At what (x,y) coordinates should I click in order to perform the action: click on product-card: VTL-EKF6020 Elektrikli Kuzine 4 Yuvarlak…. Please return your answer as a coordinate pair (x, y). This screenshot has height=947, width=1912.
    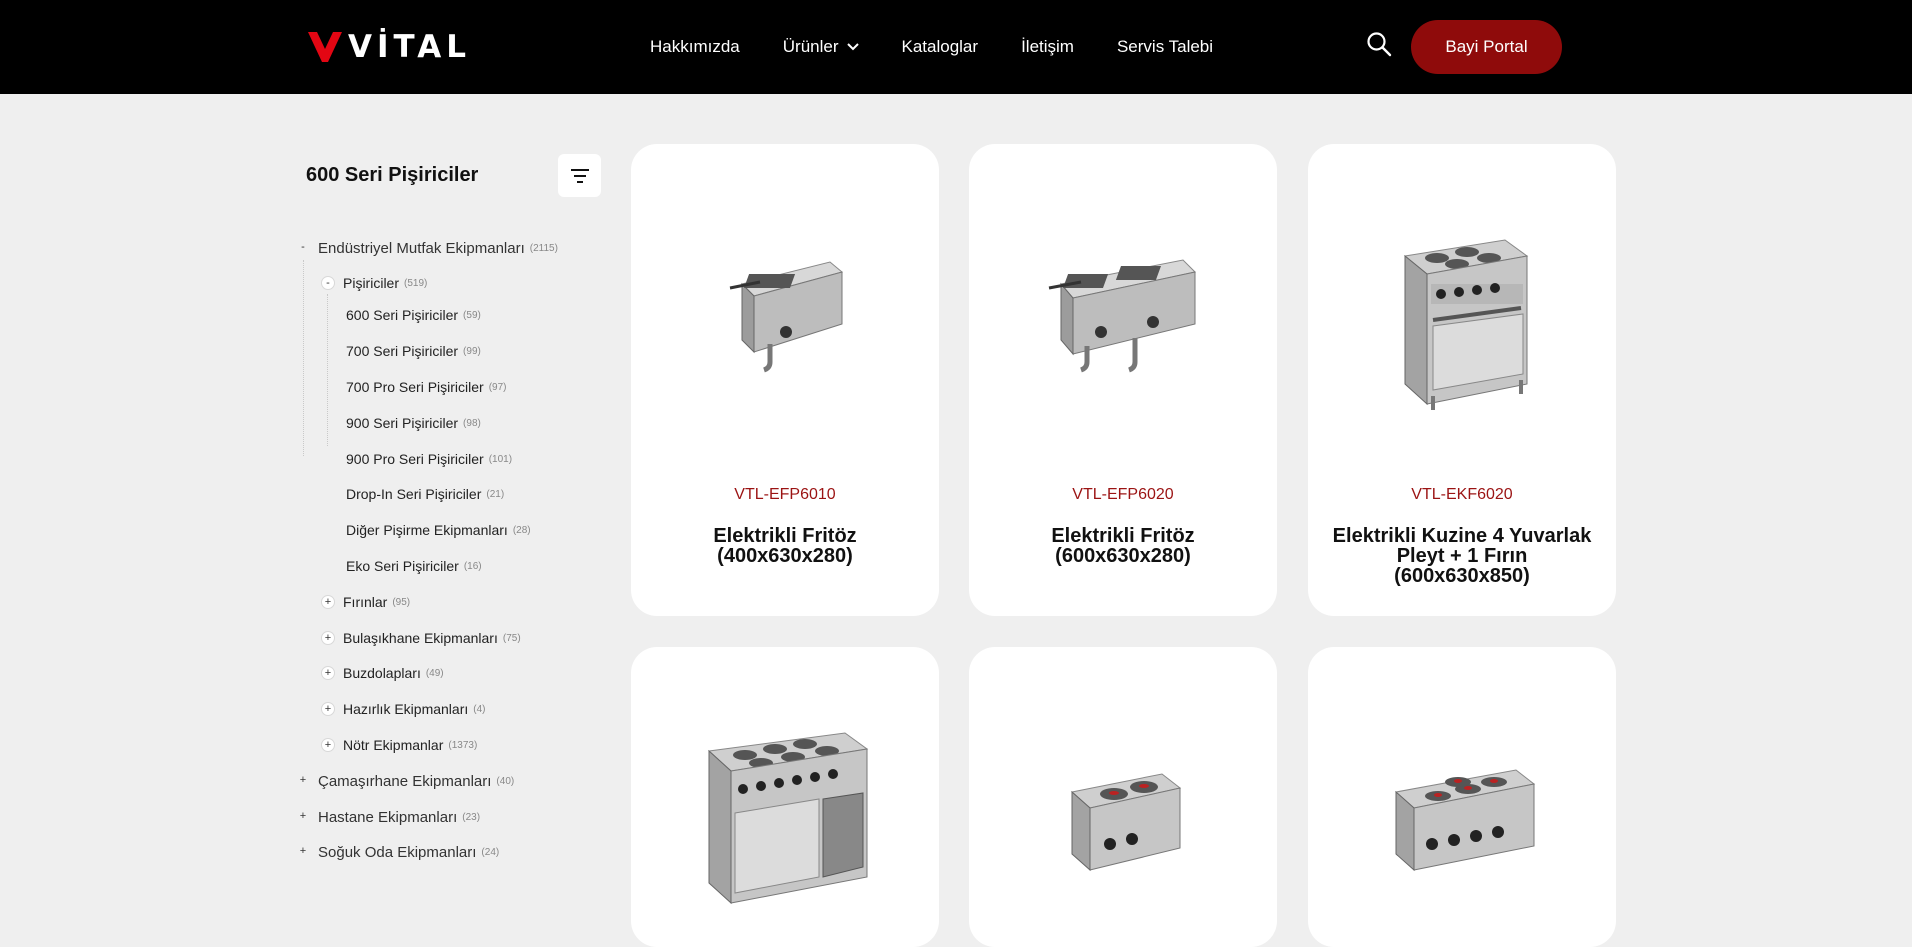
    Looking at the image, I should click on (1462, 380).